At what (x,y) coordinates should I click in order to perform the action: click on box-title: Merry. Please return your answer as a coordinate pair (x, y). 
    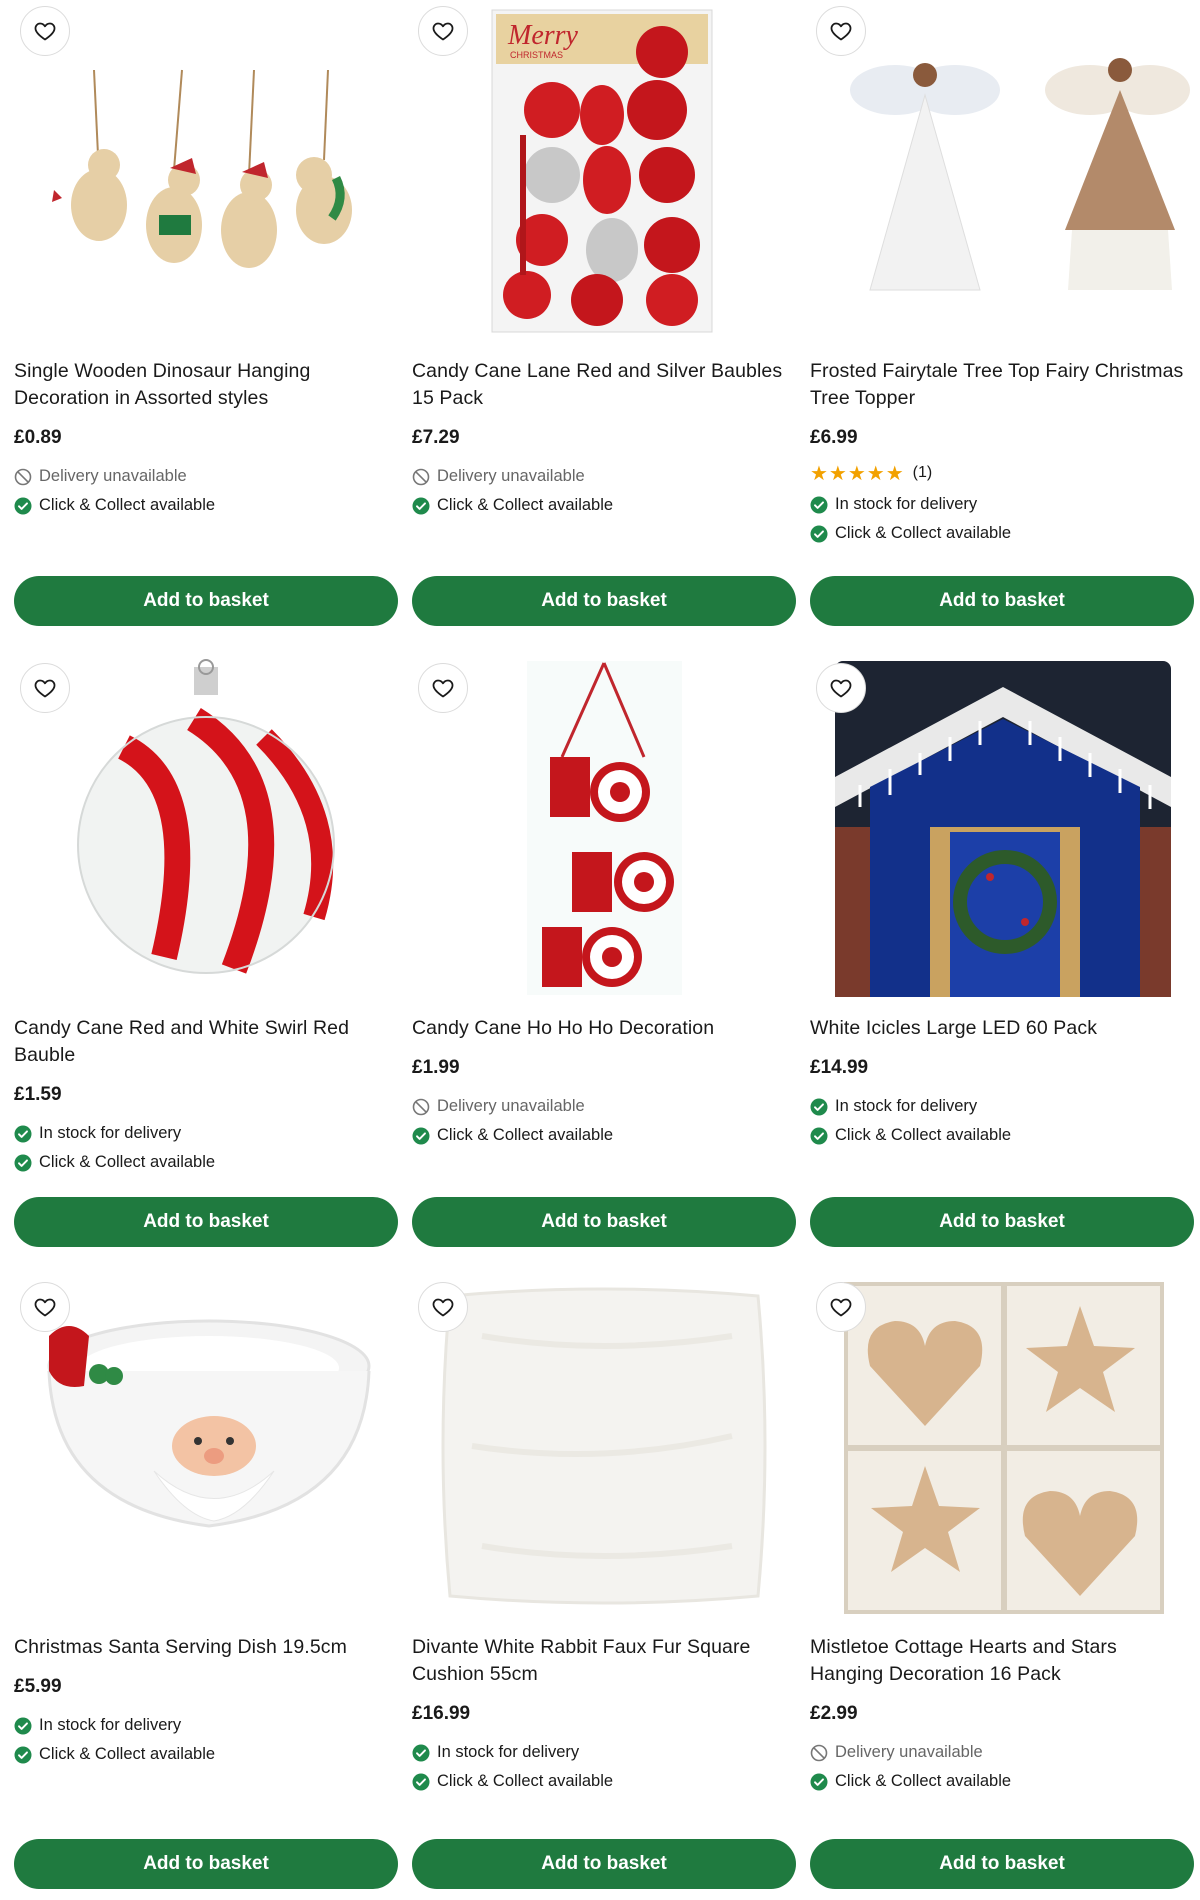
    Looking at the image, I should click on (543, 35).